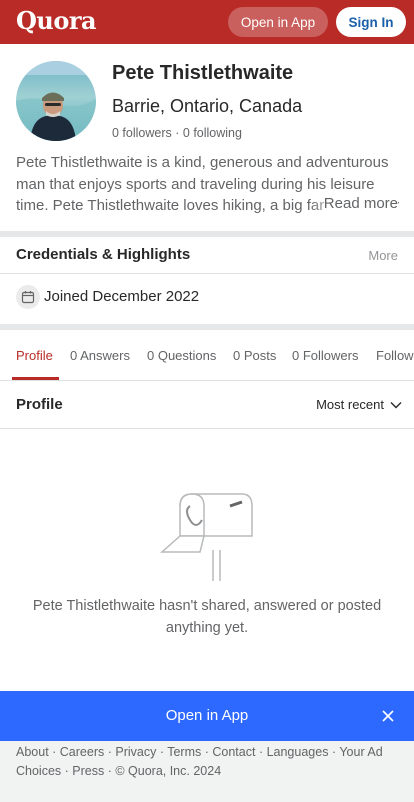  Describe the element at coordinates (56, 101) in the screenshot. I see `avatar` at that location.